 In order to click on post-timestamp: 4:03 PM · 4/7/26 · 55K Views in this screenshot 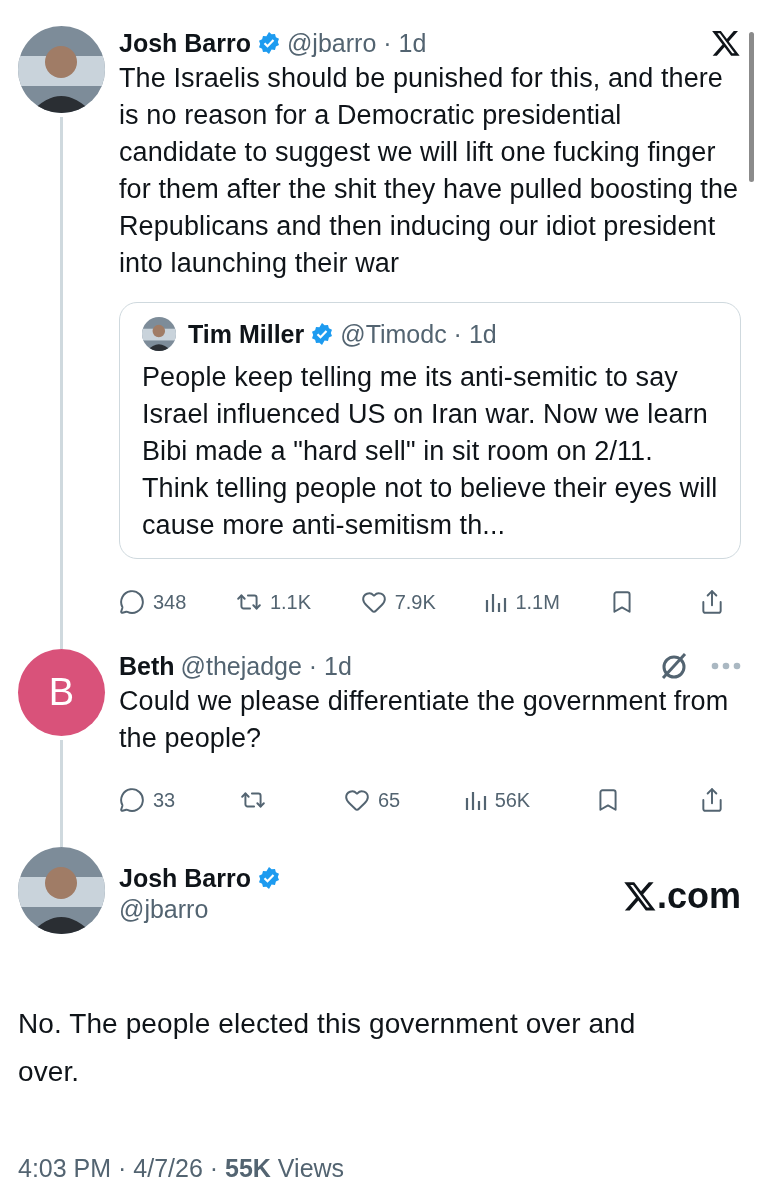, I will do `click(181, 1168)`.